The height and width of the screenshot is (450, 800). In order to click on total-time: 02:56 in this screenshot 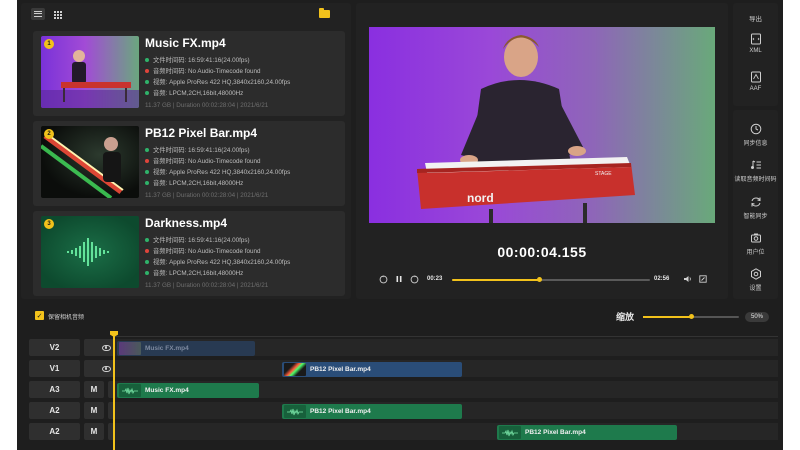, I will do `click(662, 279)`.